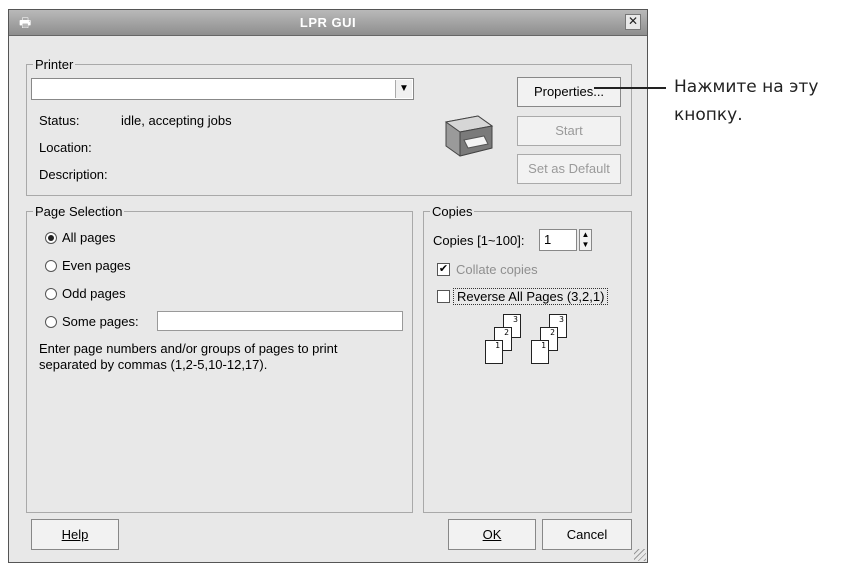 The width and height of the screenshot is (845, 571). I want to click on annotation-line-1: Нажмите на эту, so click(746, 87).